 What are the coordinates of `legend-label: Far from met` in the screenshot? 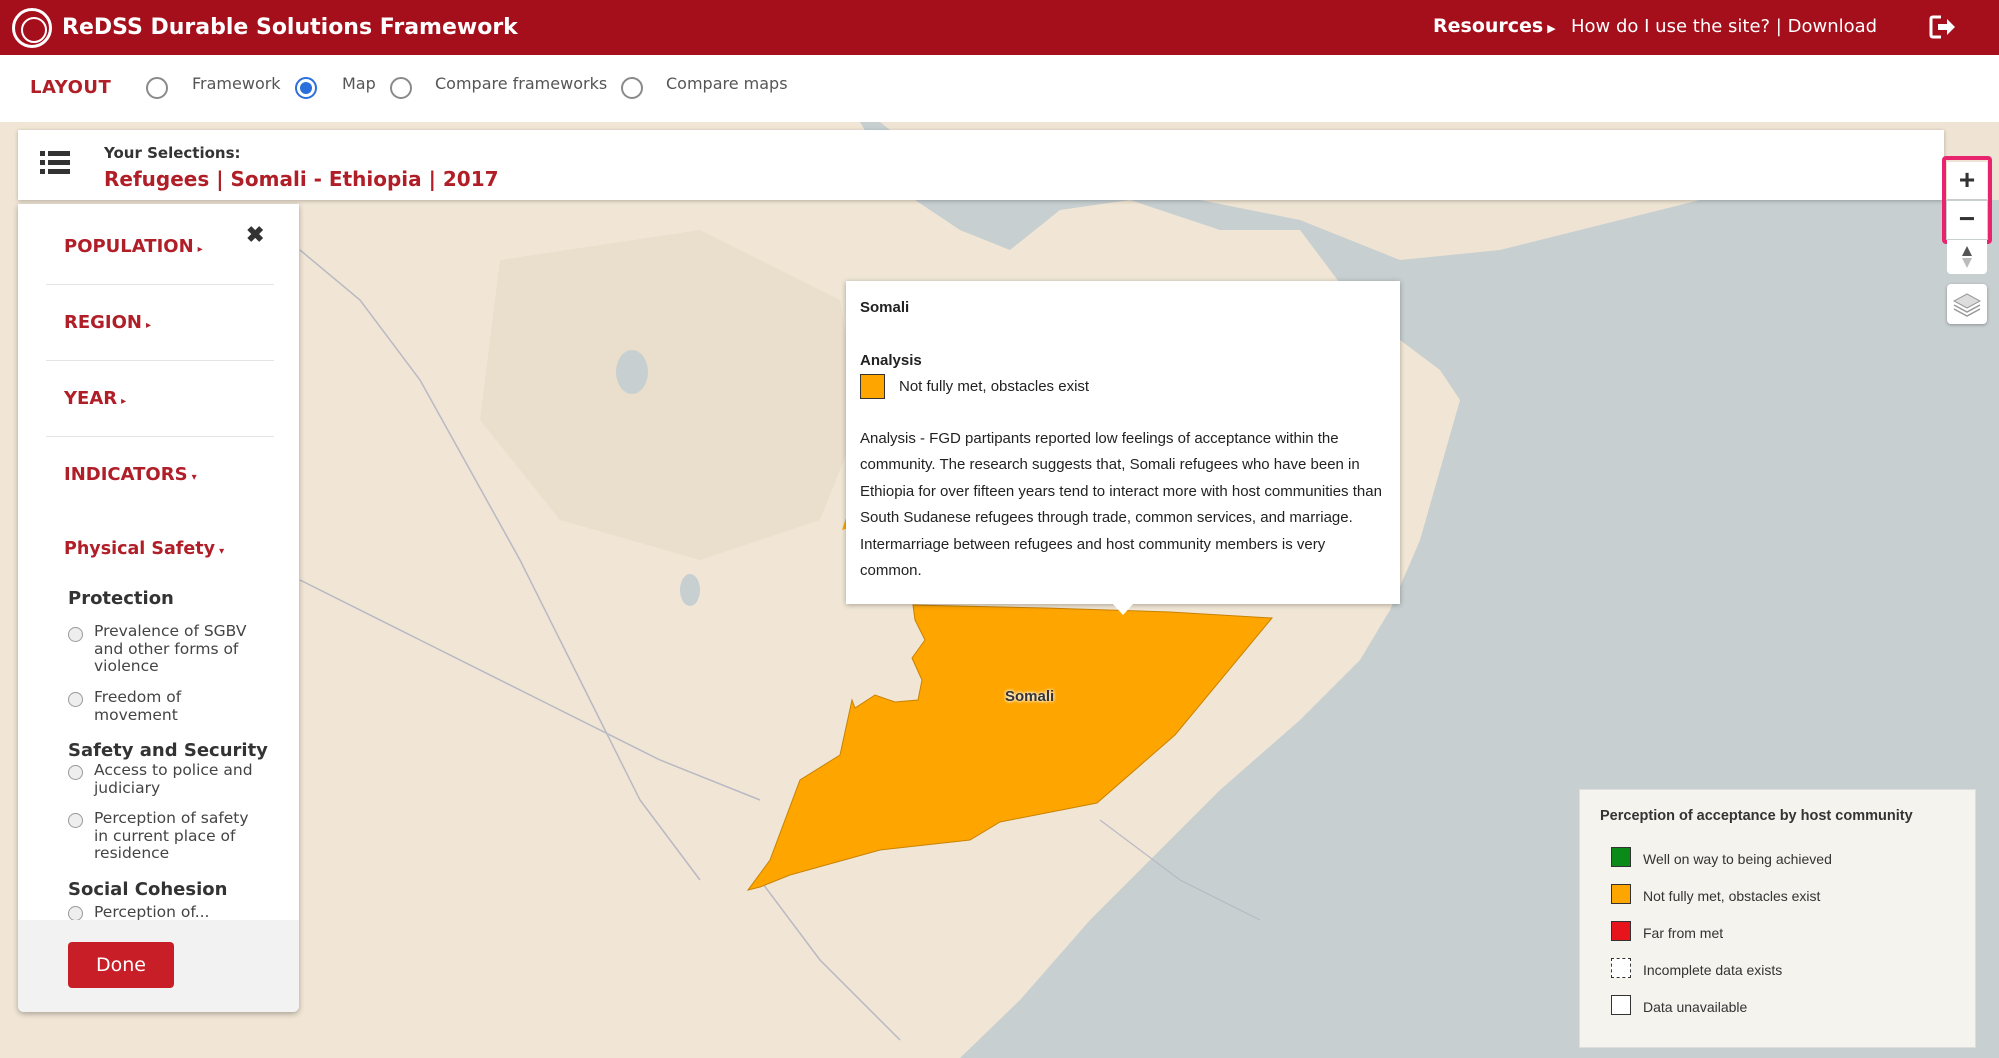 It's located at (1683, 933).